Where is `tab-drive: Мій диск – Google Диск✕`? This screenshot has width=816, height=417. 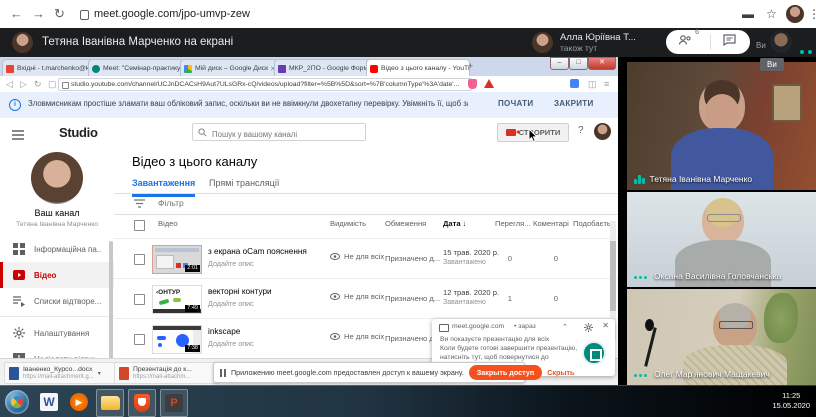 tab-drive: Мій диск – Google Диск✕ is located at coordinates (229, 68).